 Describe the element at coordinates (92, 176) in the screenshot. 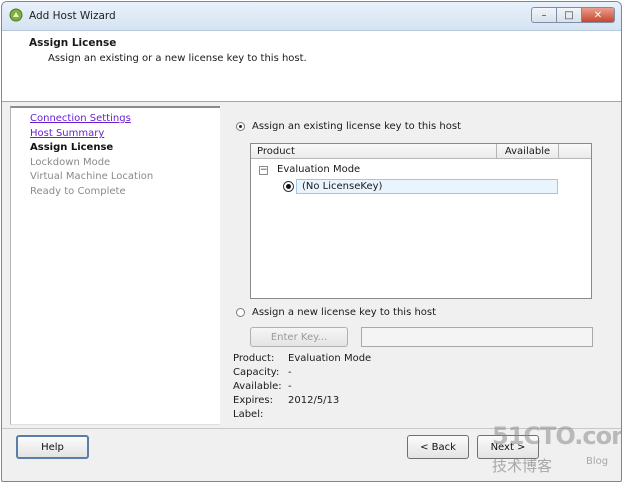

I see `step-virtual-machine-location: Virtual Machine Location` at that location.